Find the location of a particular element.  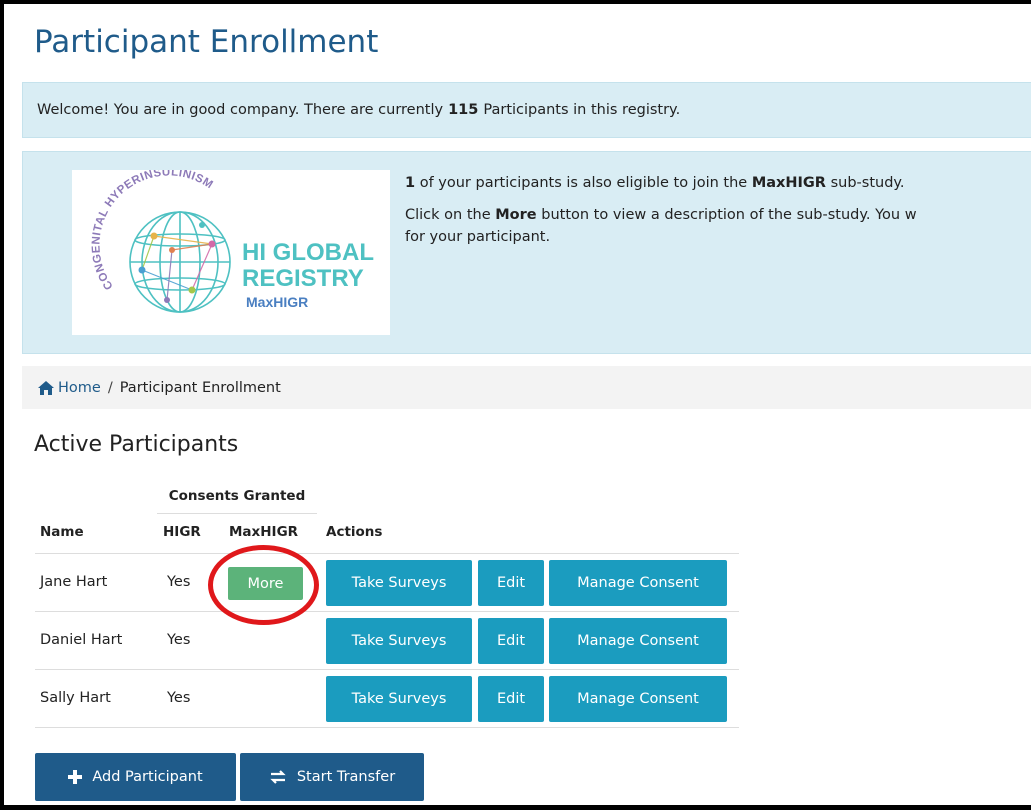

eligible-study-name: MaxHIGR is located at coordinates (788, 183).